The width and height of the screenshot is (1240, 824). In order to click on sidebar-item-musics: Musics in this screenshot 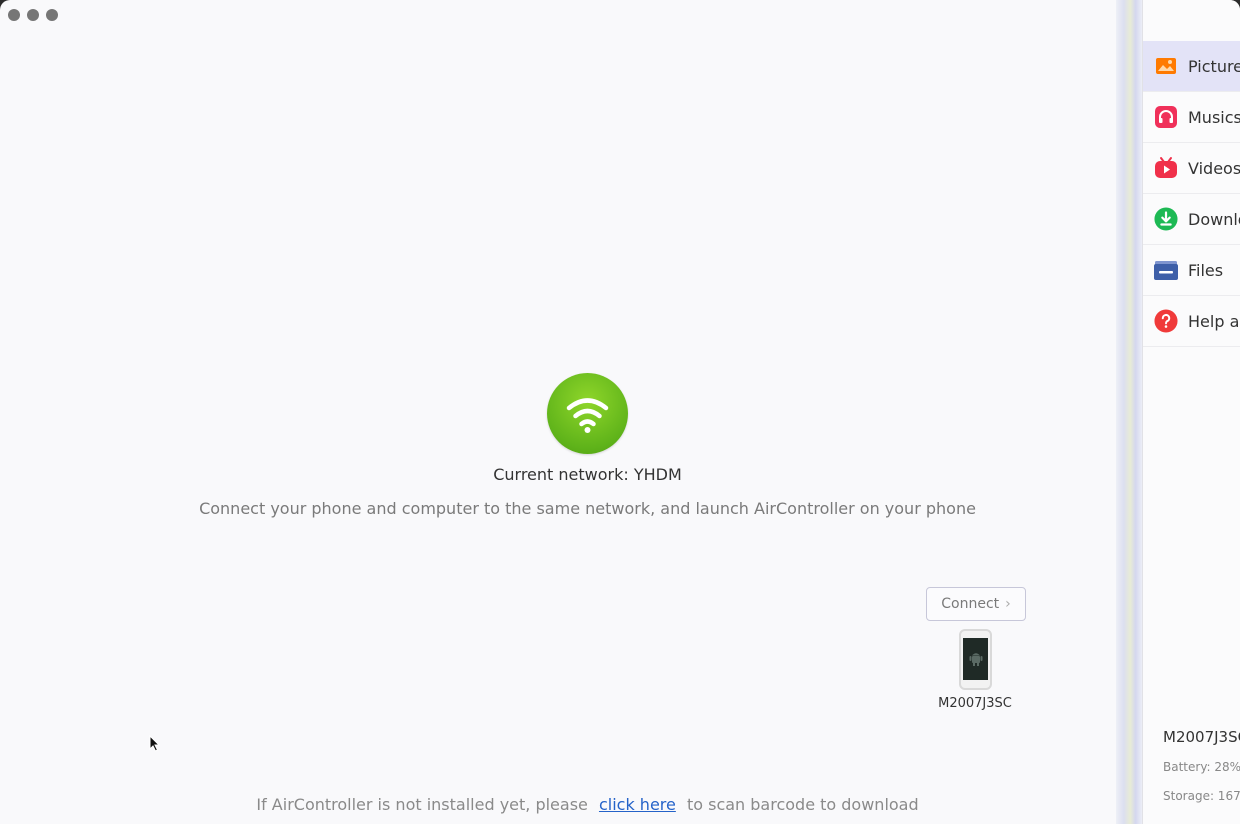, I will do `click(1191, 117)`.